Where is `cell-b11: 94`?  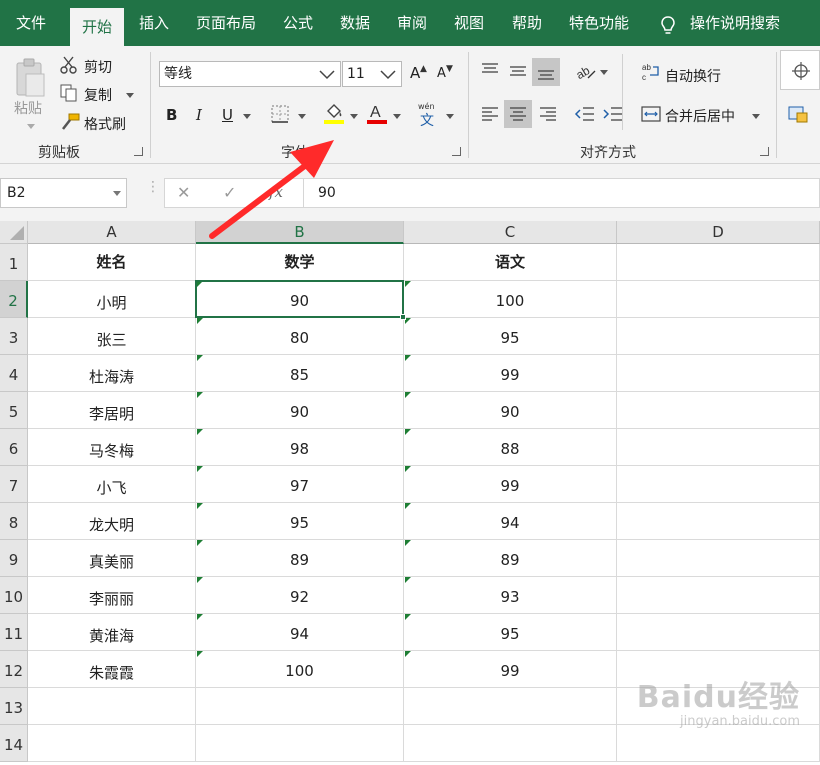
cell-b11: 94 is located at coordinates (300, 632).